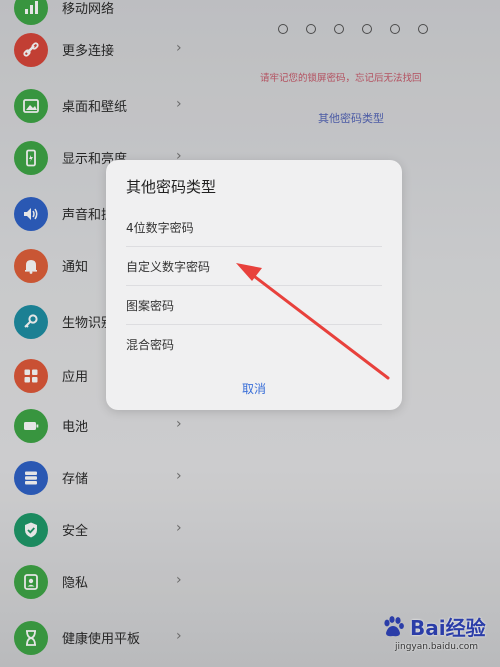  Describe the element at coordinates (171, 187) in the screenshot. I see `dialog-title: 其他密码类型` at that location.